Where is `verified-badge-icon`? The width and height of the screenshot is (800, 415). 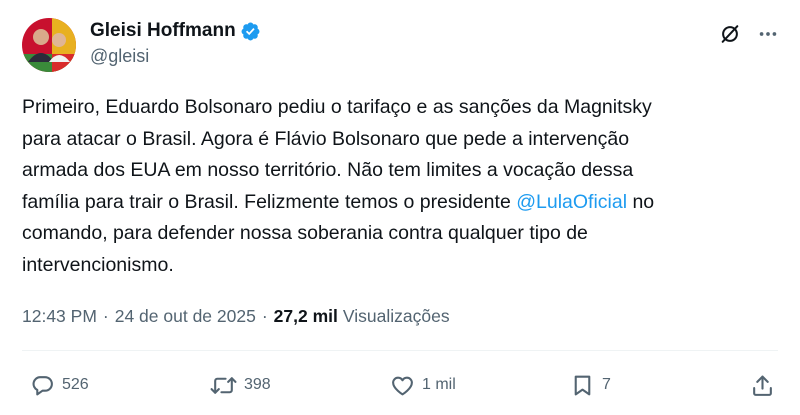 verified-badge-icon is located at coordinates (250, 31).